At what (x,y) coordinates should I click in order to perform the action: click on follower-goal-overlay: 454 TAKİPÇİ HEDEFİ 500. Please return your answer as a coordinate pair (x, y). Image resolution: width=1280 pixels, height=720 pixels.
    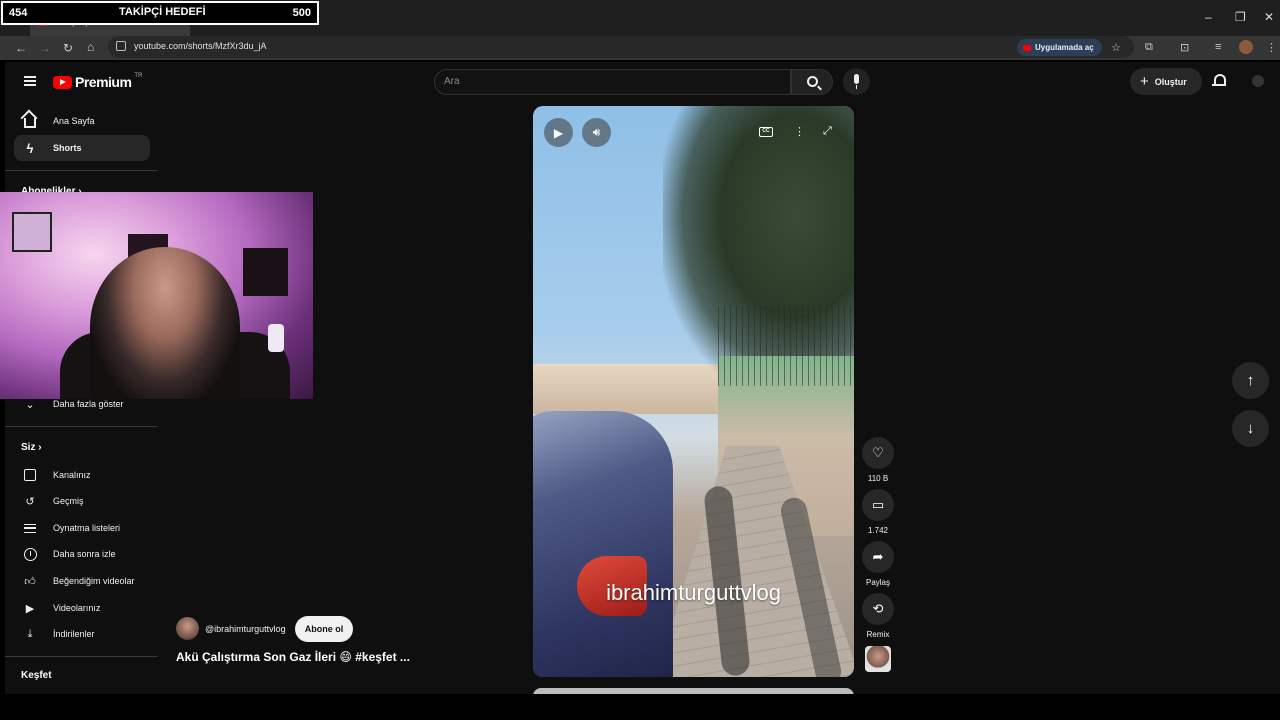
    Looking at the image, I should click on (160, 13).